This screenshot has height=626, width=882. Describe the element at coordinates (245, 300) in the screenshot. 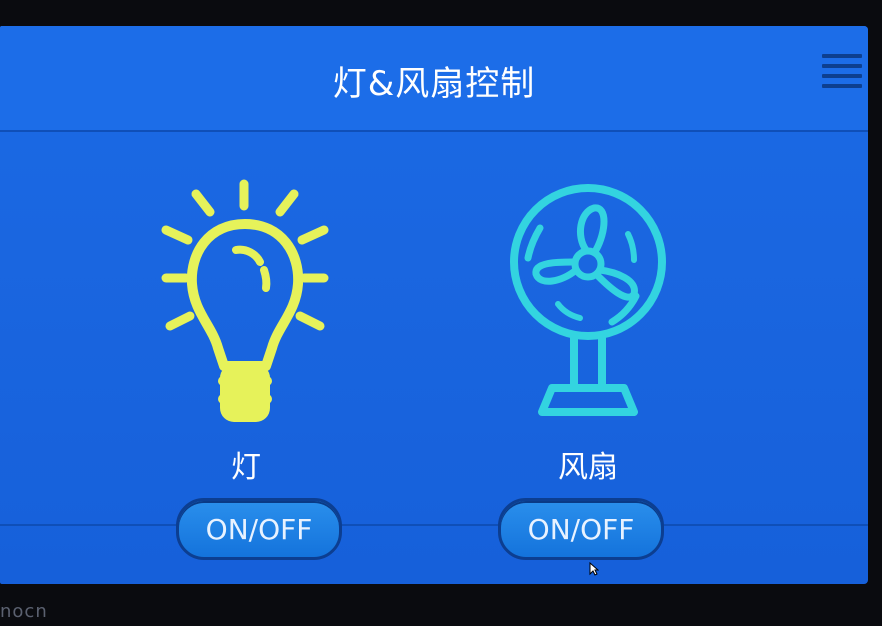

I see `lightbulb-icon` at that location.